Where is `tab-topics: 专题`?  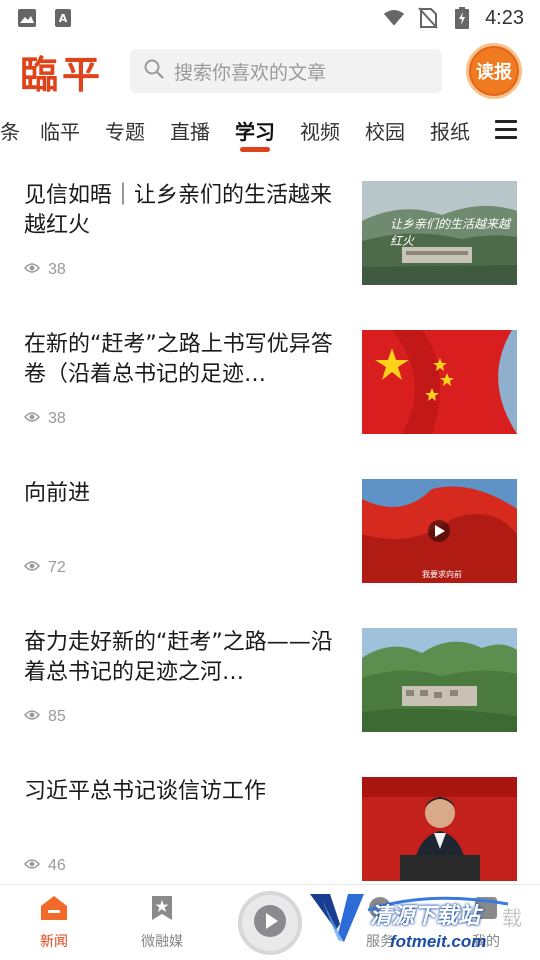 tab-topics: 专题 is located at coordinates (125, 130).